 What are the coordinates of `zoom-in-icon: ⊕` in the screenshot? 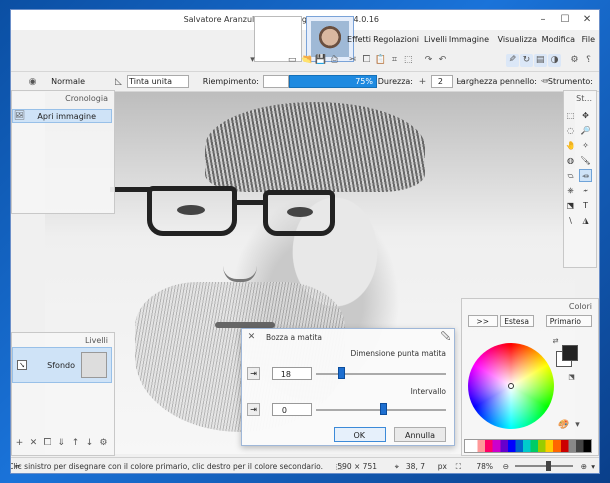 It's located at (584, 466).